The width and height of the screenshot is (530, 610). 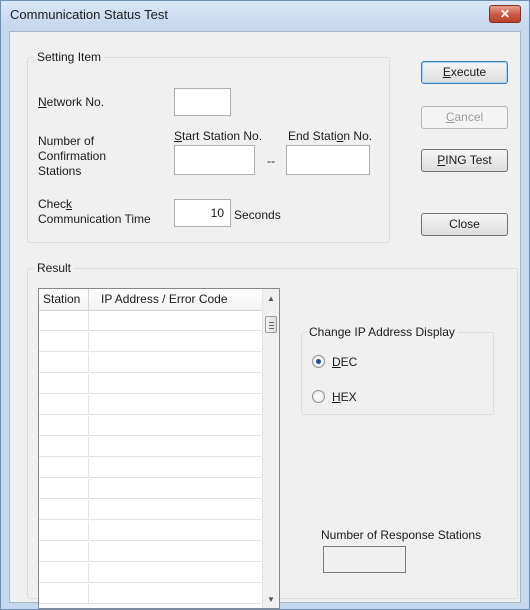 I want to click on start-station-label: Start Station No., so click(x=218, y=136).